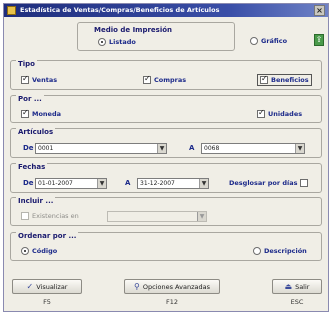 The height and width of the screenshot is (315, 332). I want to click on radio-codigo-label: Código, so click(45, 251).